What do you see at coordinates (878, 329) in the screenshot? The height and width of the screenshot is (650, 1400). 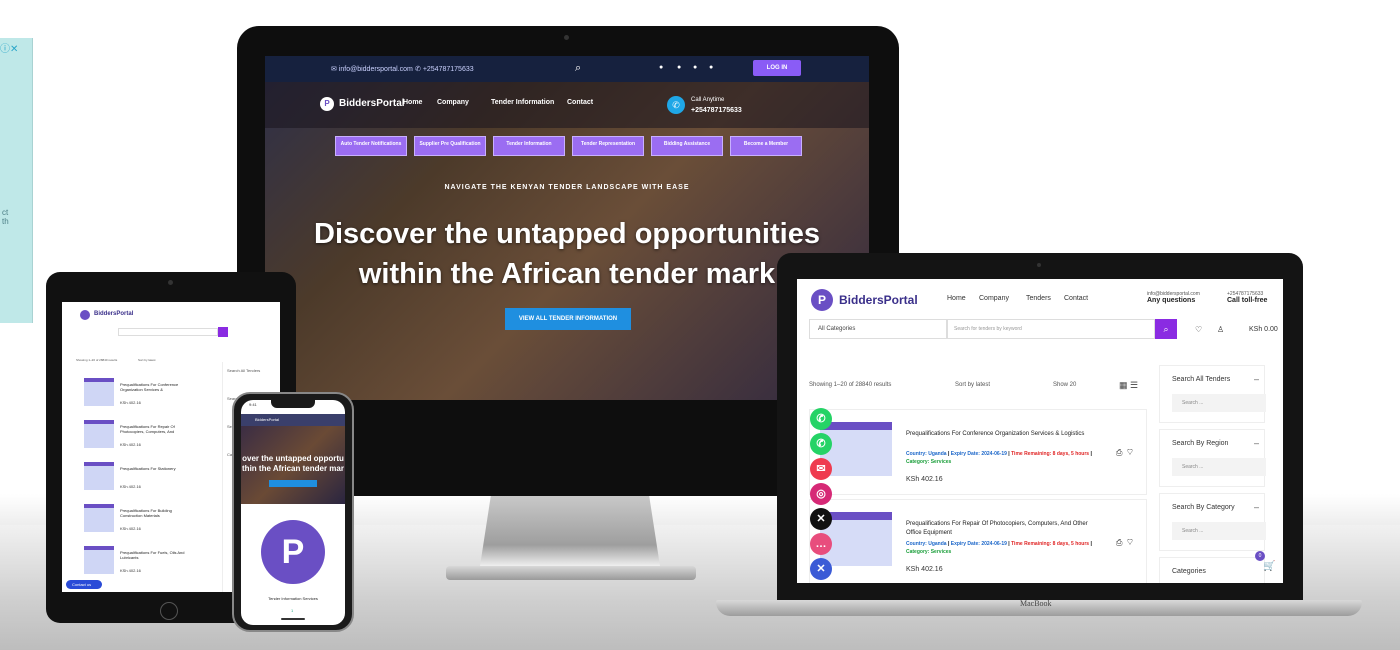 I see `category-select: All Categories` at bounding box center [878, 329].